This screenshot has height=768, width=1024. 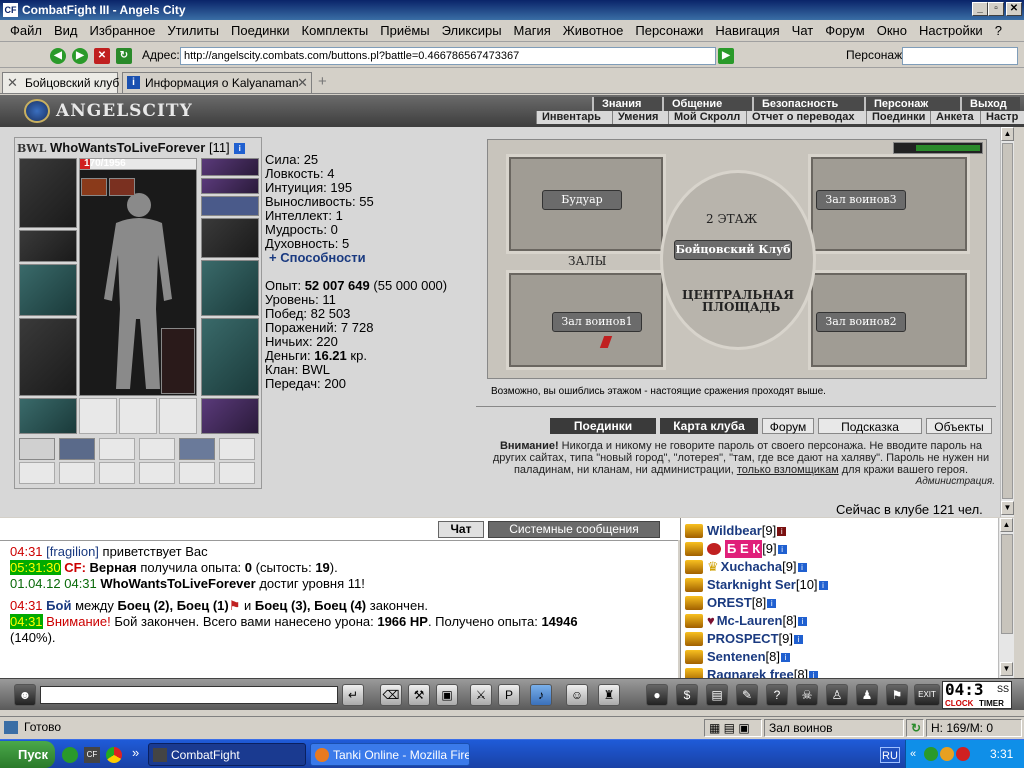 What do you see at coordinates (959, 426) in the screenshot?
I see `objects-button: Объекты` at bounding box center [959, 426].